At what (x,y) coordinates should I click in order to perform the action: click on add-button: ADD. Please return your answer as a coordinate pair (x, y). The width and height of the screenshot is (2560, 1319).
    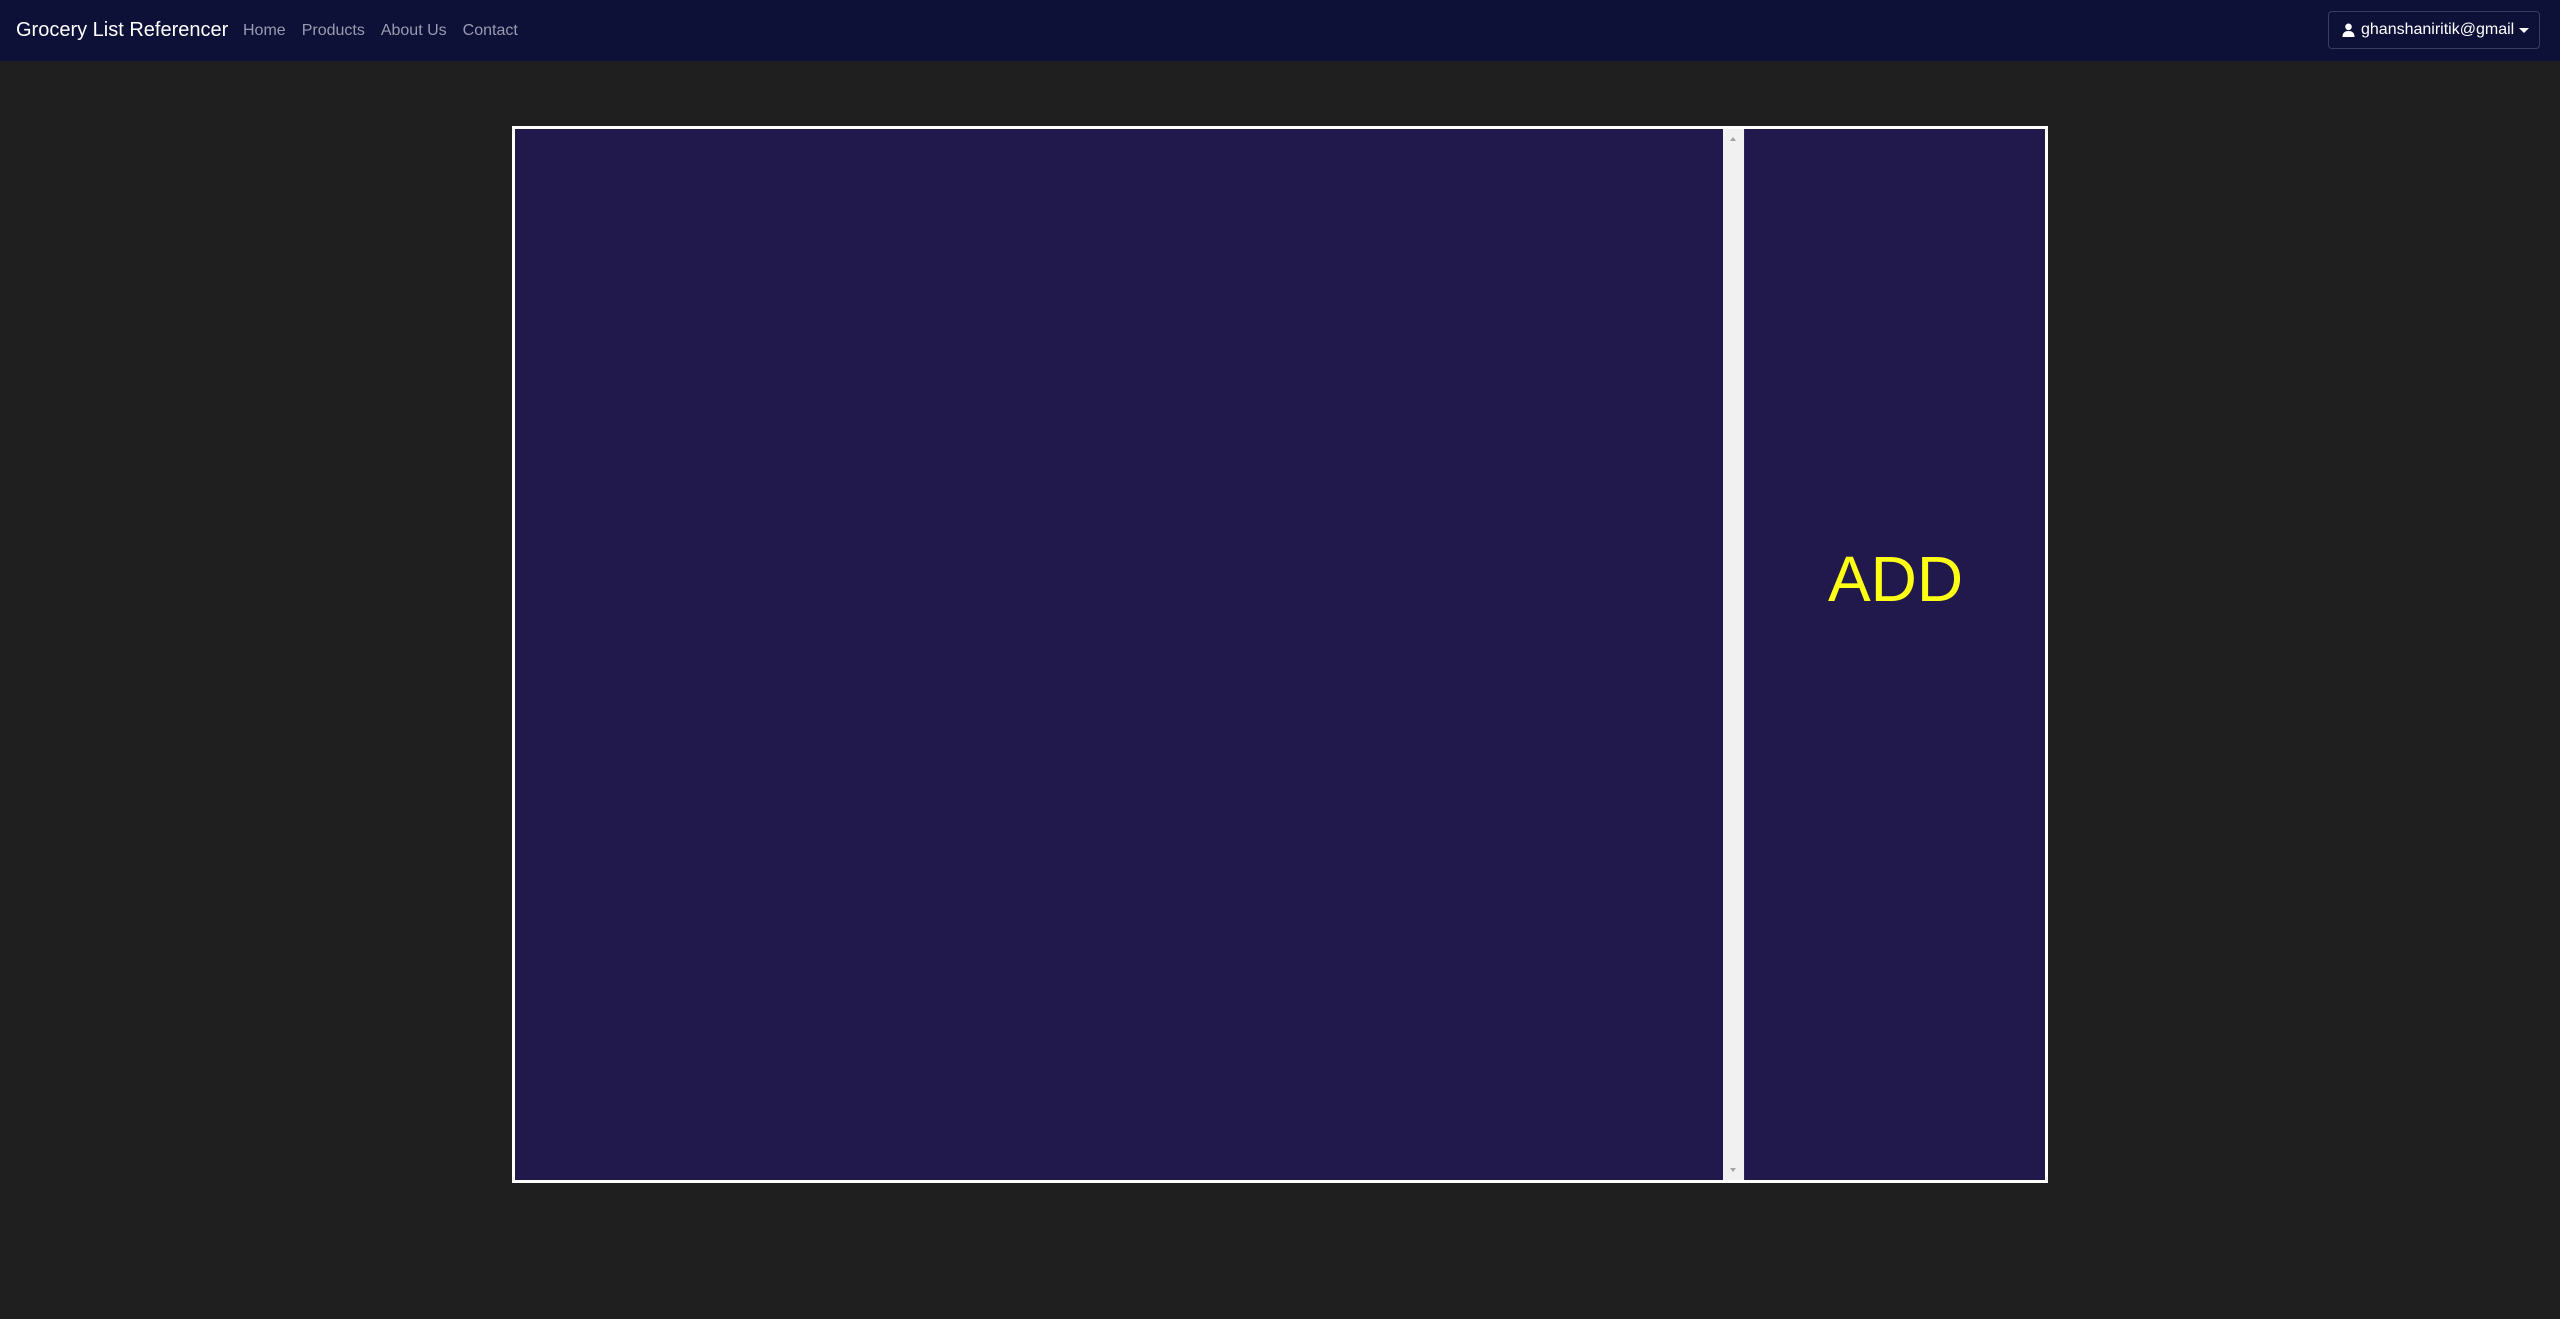
    Looking at the image, I should click on (1895, 579).